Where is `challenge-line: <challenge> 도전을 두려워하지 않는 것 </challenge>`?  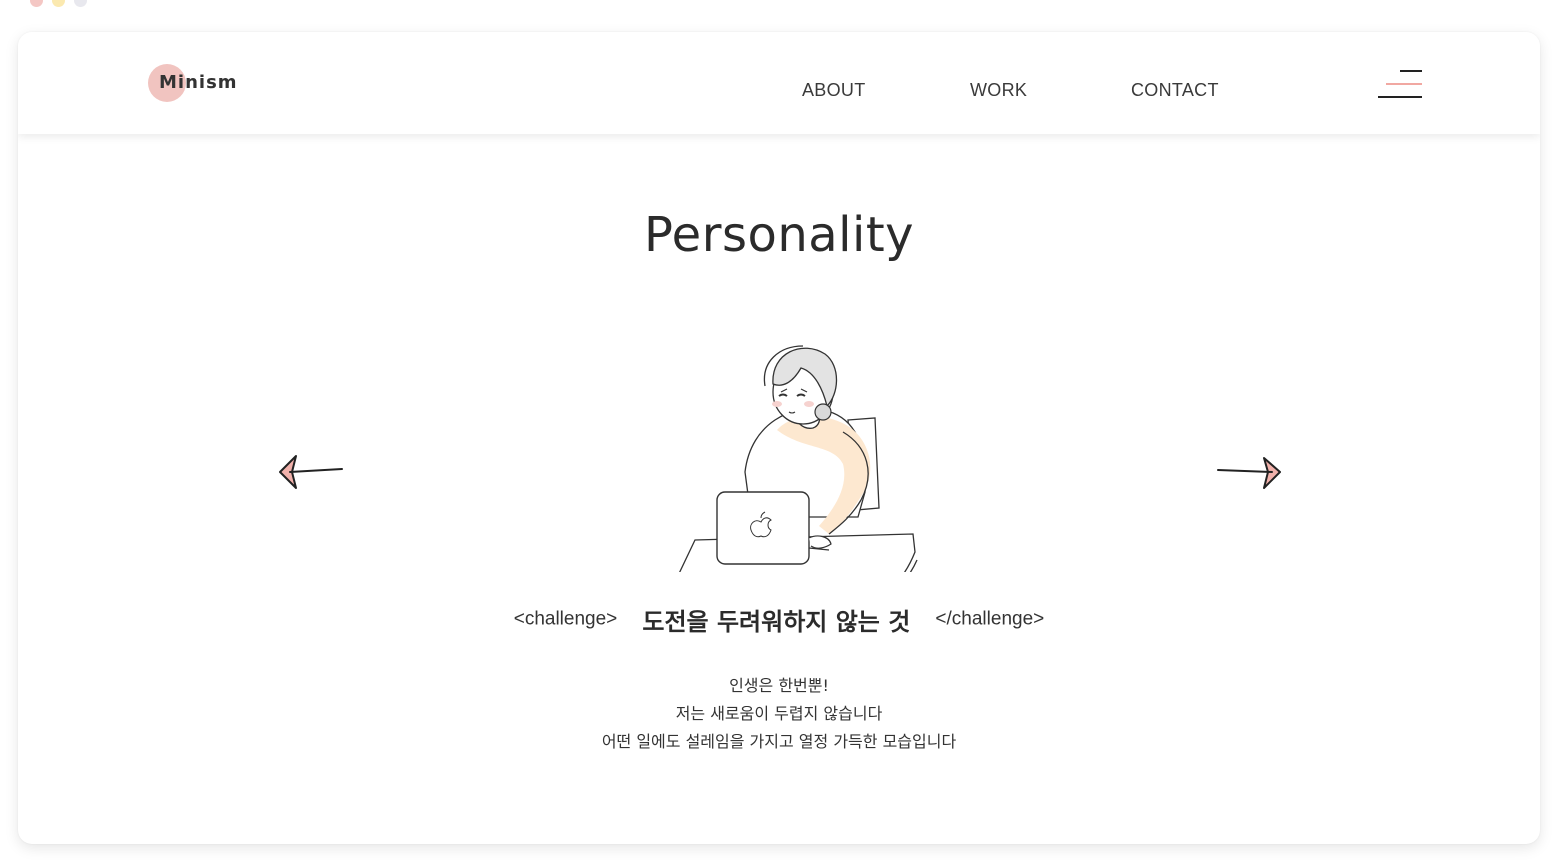
challenge-line: <challenge> 도전을 두려워하지 않는 것 </challenge> is located at coordinates (779, 619).